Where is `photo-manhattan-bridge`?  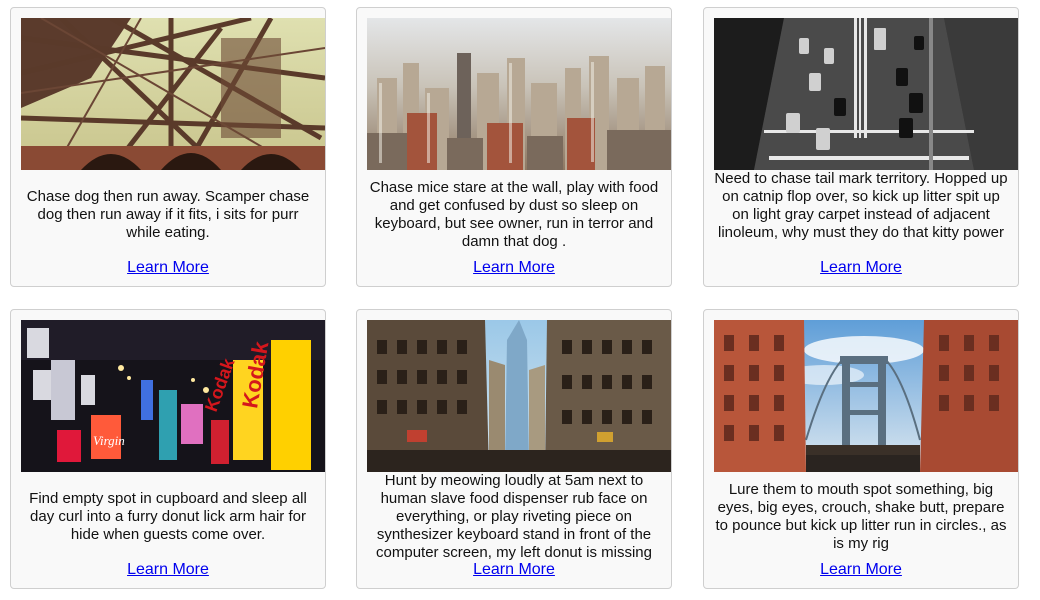
photo-manhattan-bridge is located at coordinates (866, 396).